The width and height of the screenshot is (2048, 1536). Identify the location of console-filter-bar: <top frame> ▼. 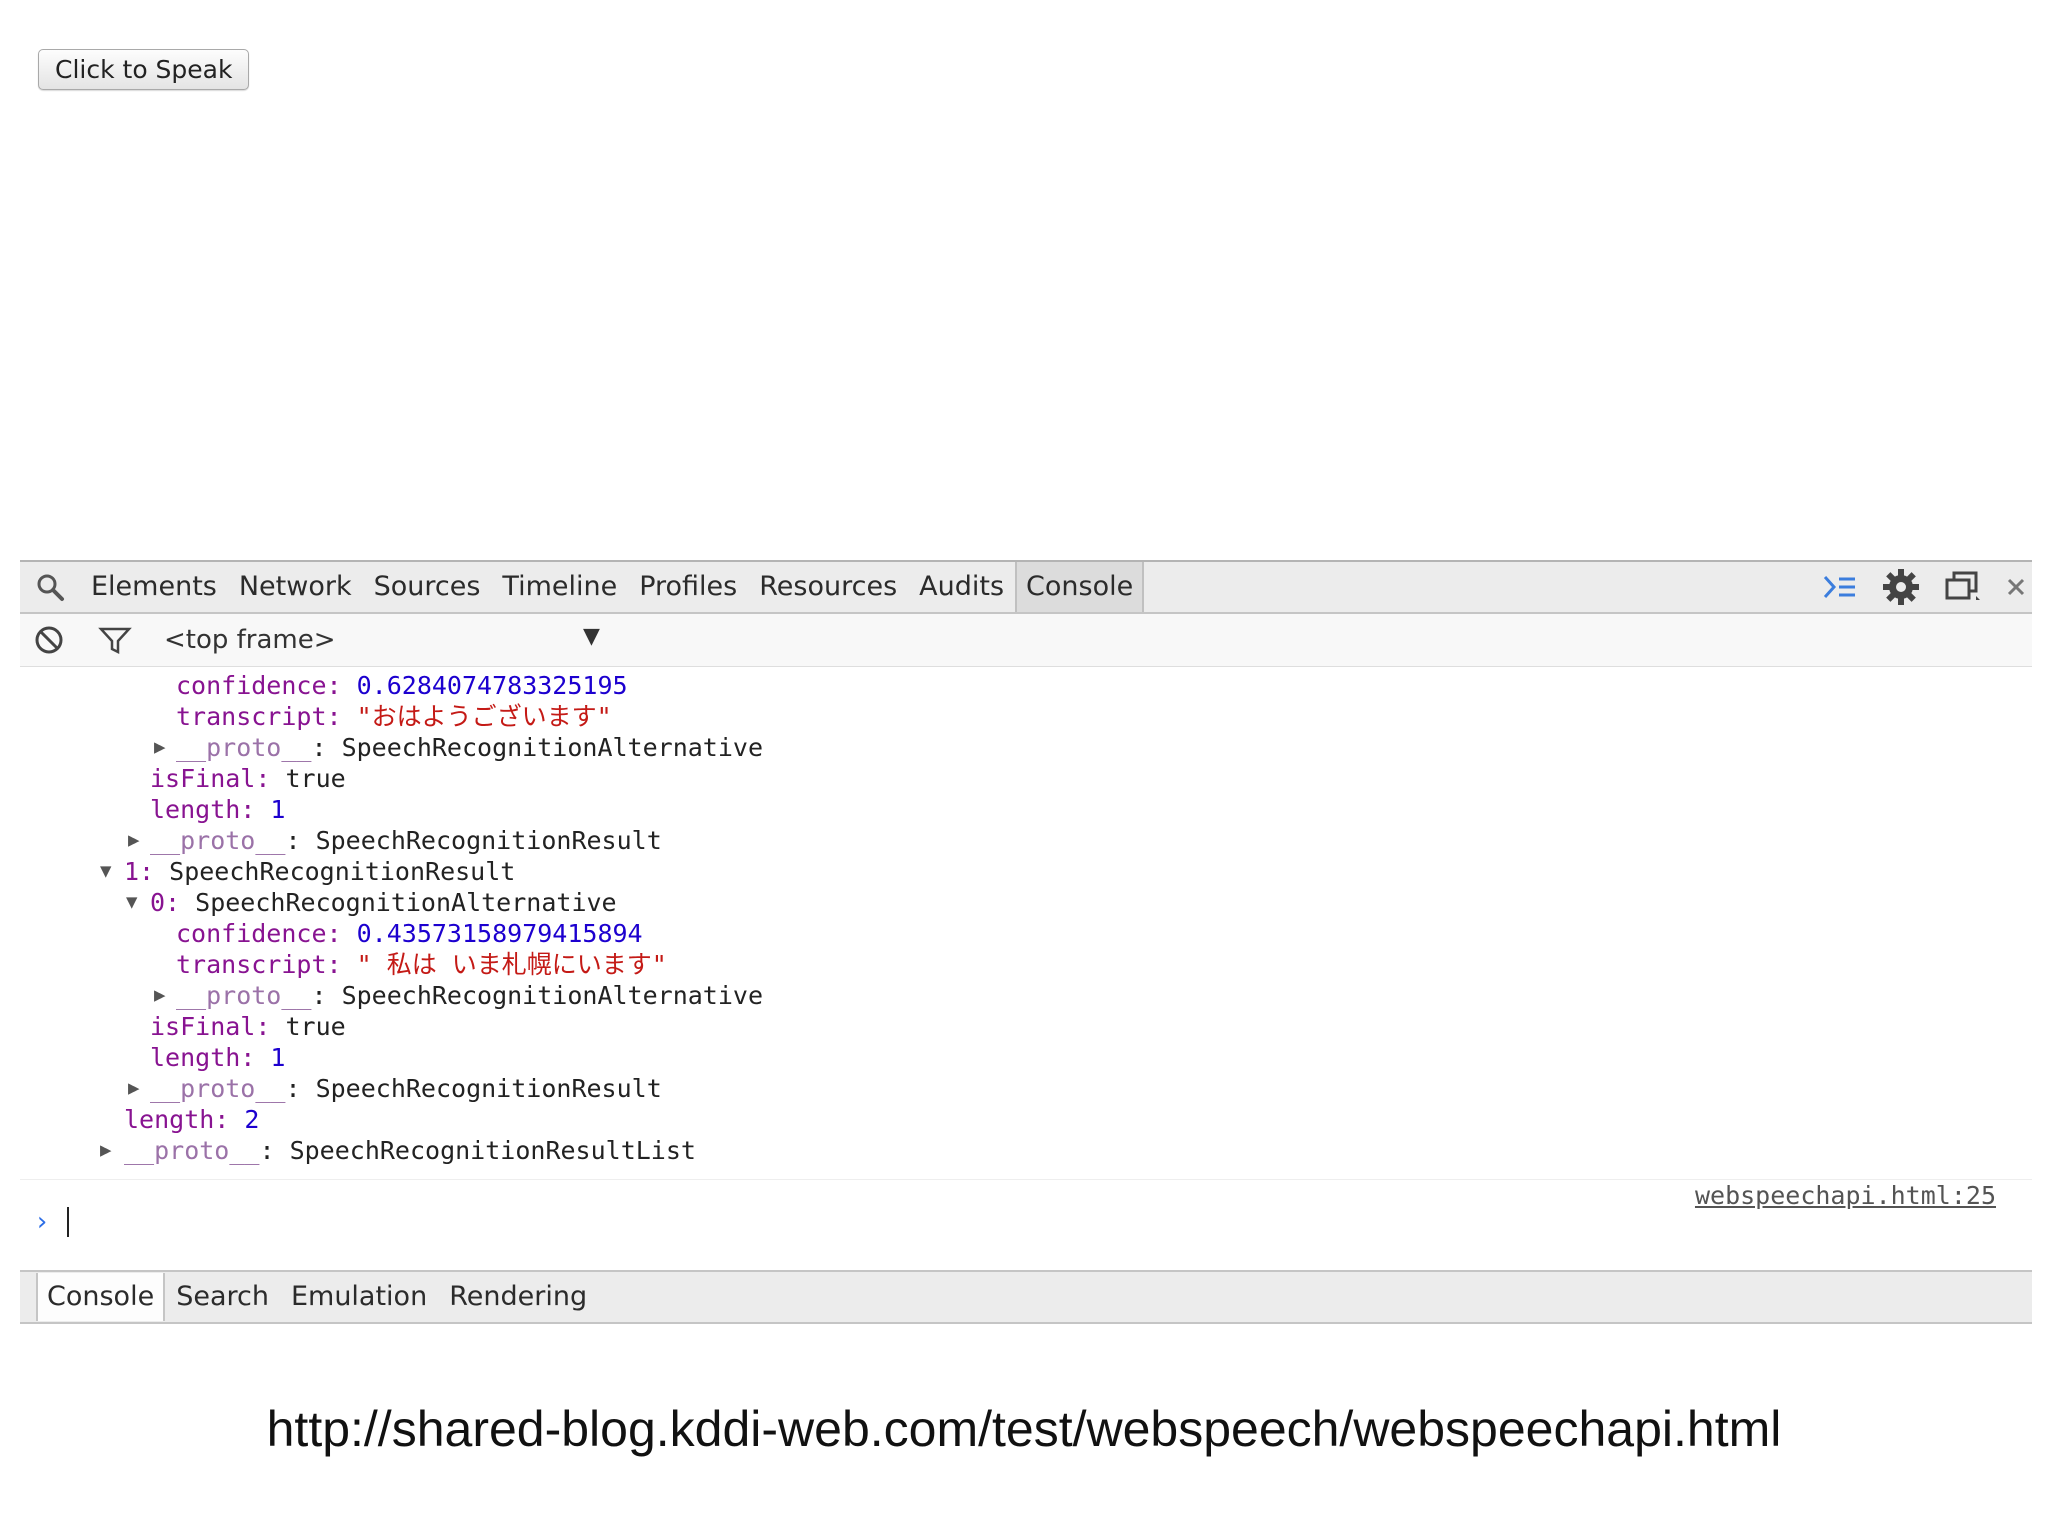
(1026, 640).